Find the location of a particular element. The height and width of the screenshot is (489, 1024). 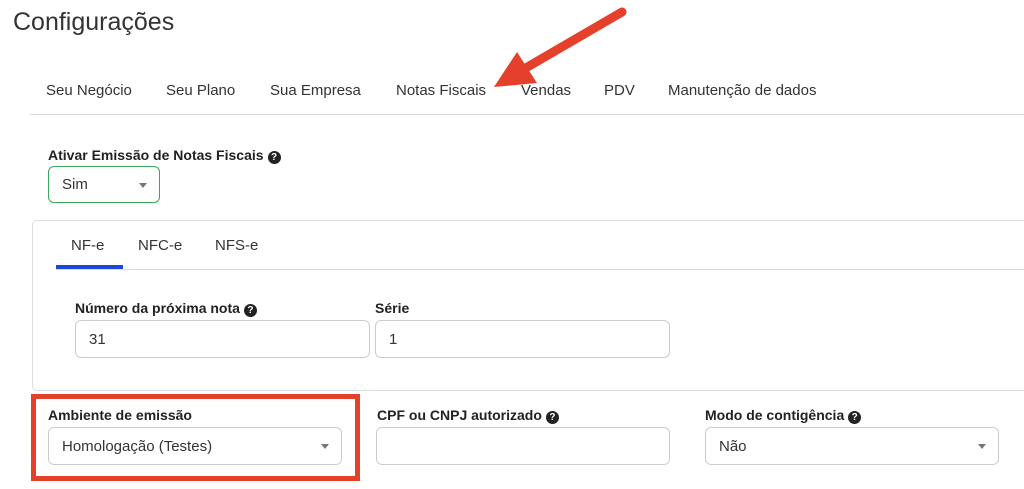

emission-label: Ativar Emissão de Notas Fiscais? is located at coordinates (164, 155).